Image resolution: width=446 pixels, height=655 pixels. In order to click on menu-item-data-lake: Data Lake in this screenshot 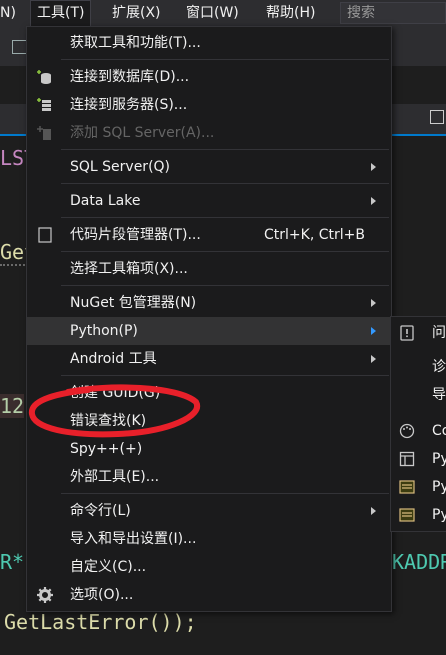, I will do `click(209, 201)`.